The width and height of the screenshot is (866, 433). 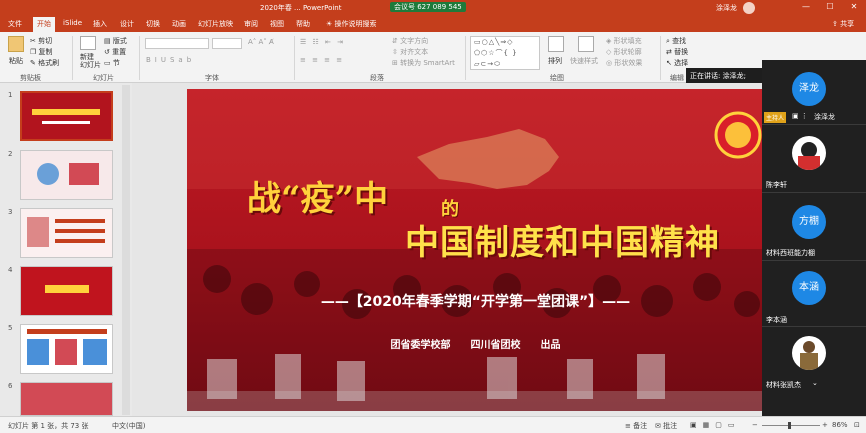 I want to click on comments-button: ✉ 批注, so click(x=666, y=426).